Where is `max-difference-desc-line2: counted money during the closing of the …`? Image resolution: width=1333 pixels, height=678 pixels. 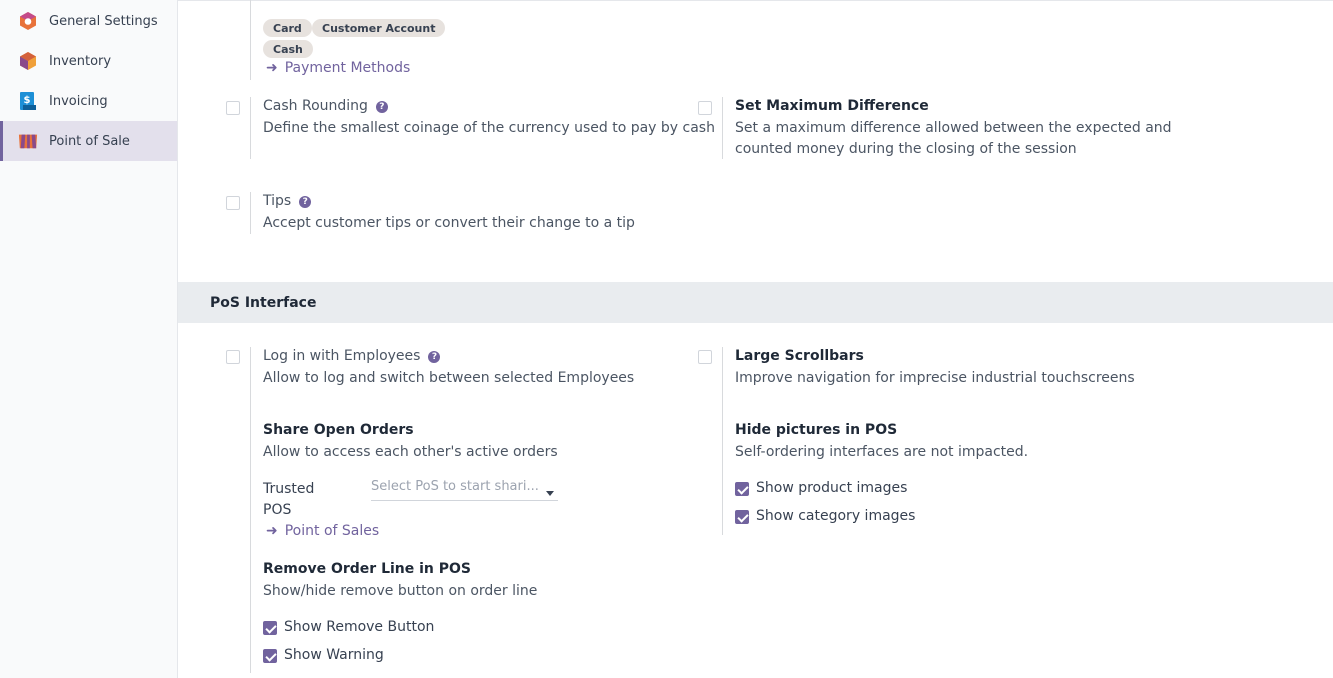
max-difference-desc-line2: counted money during the closing of the … is located at coordinates (906, 149).